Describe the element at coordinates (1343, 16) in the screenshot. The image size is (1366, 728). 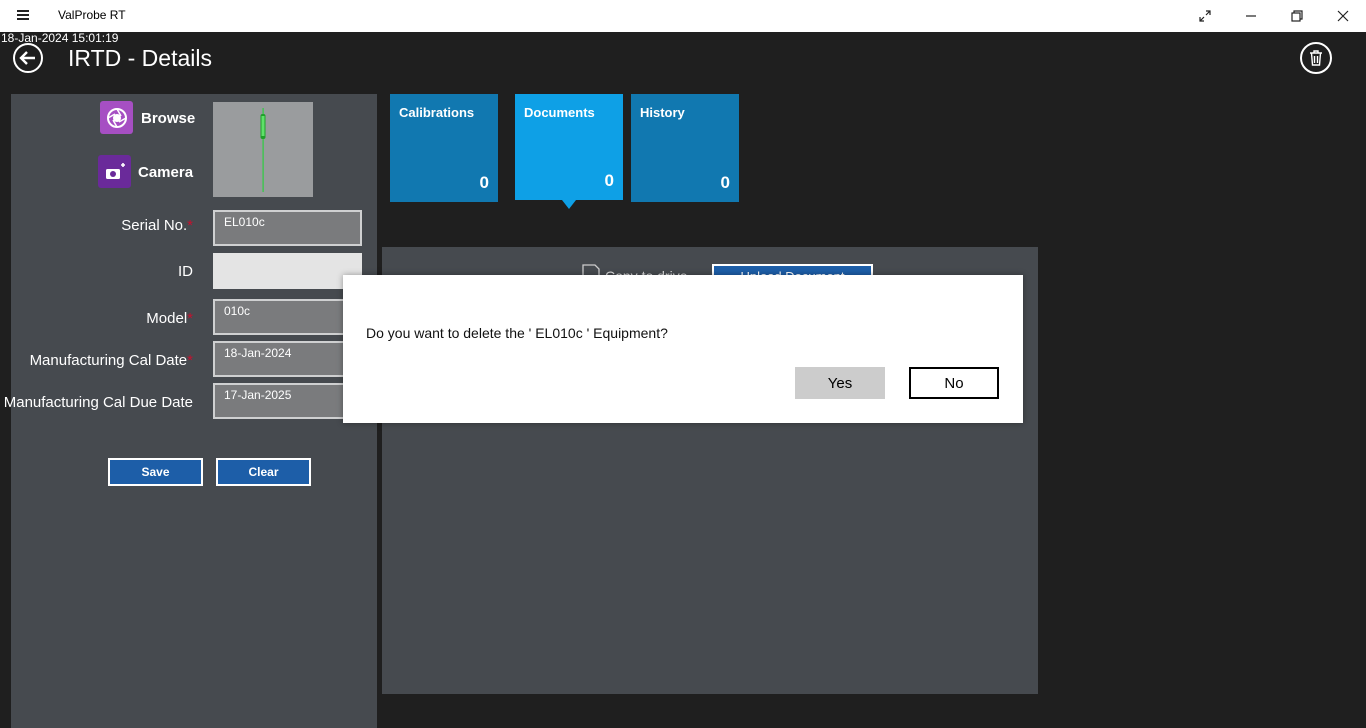
I see `close-icon` at that location.